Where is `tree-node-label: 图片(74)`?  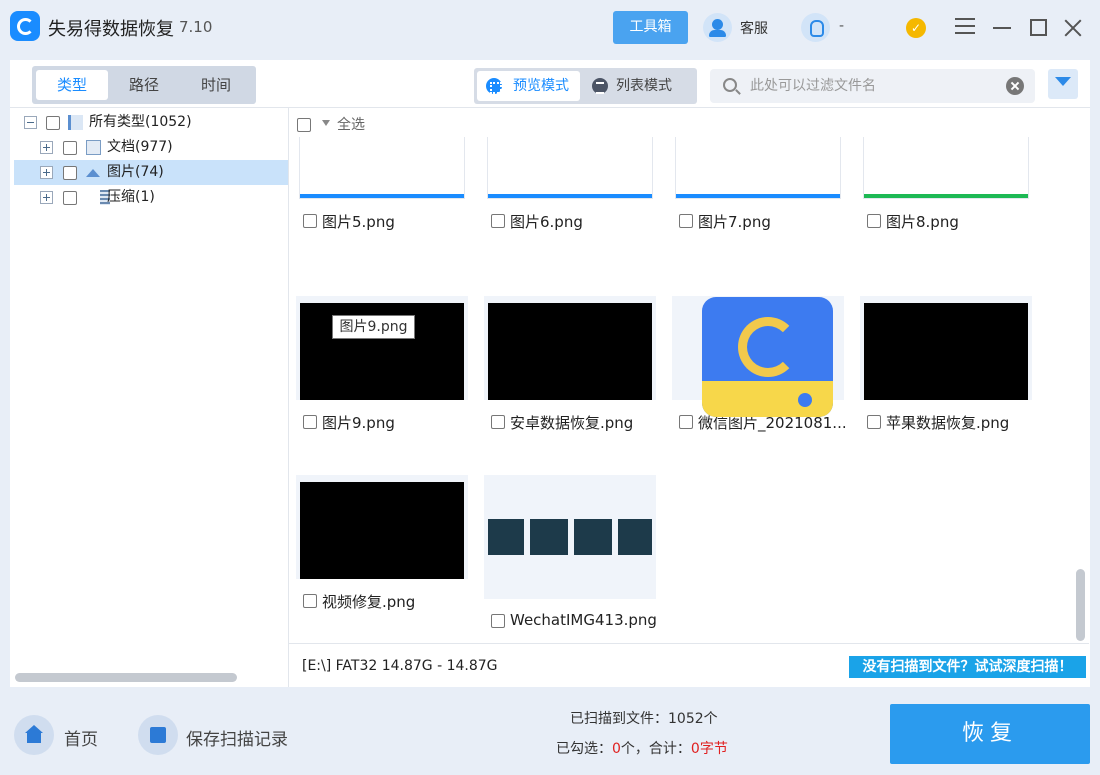 tree-node-label: 图片(74) is located at coordinates (135, 172).